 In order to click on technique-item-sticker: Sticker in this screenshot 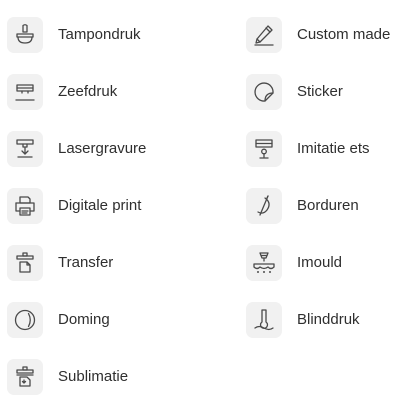, I will do `click(325, 91)`.